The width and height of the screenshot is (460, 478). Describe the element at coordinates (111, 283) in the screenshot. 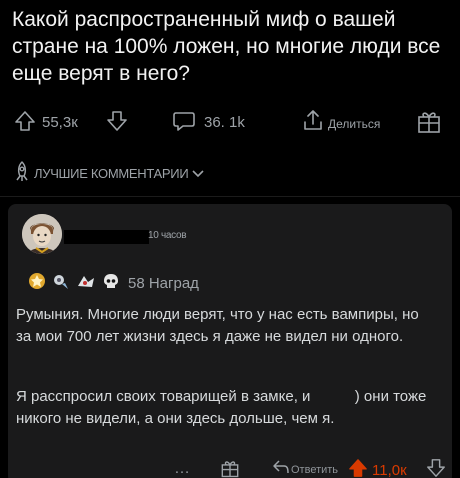

I see `skull-award-icon` at that location.